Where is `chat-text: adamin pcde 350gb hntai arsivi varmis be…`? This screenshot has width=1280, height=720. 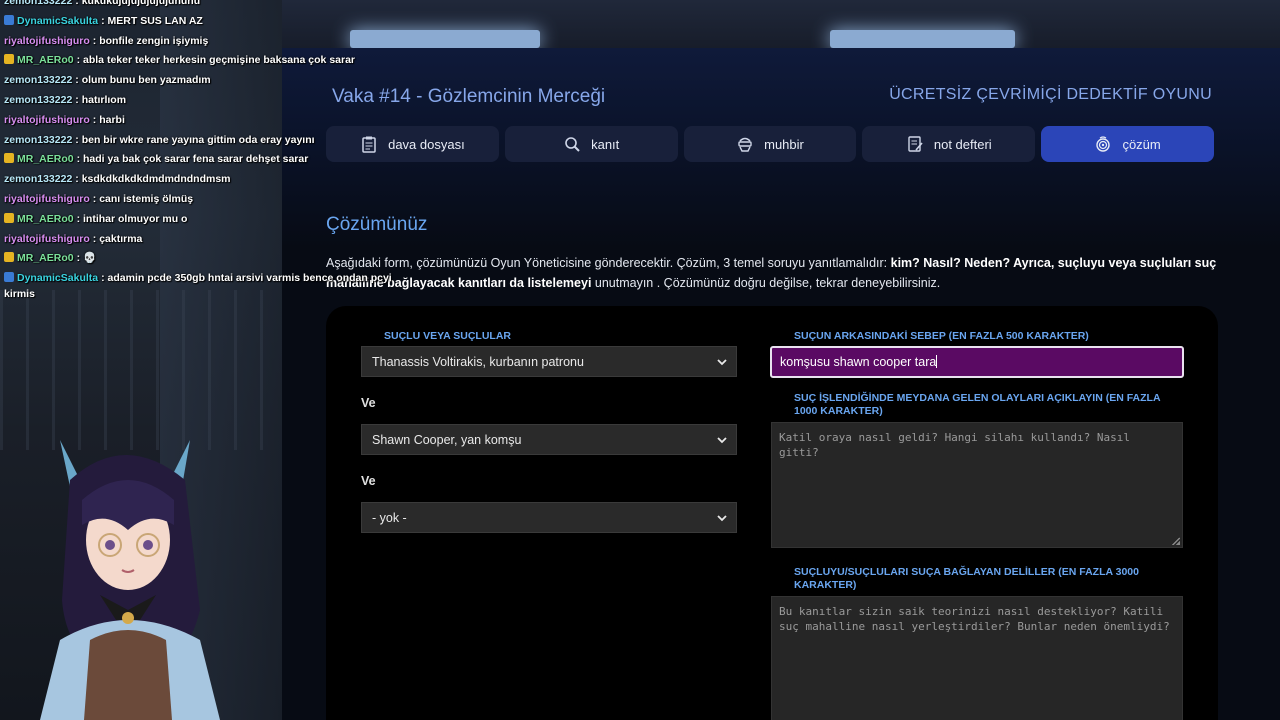
chat-text: adamin pcde 350gb hntai arsivi varmis be… is located at coordinates (249, 278).